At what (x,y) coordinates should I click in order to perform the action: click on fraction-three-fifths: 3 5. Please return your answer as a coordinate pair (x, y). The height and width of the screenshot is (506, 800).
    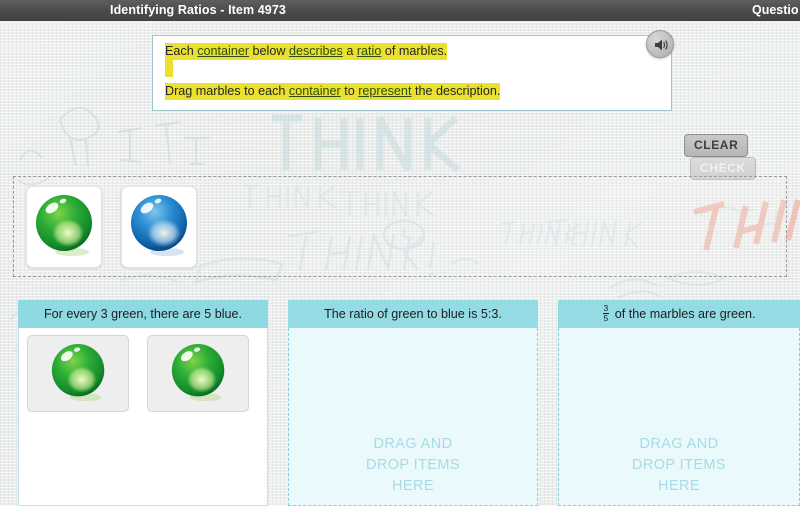
    Looking at the image, I should click on (606, 313).